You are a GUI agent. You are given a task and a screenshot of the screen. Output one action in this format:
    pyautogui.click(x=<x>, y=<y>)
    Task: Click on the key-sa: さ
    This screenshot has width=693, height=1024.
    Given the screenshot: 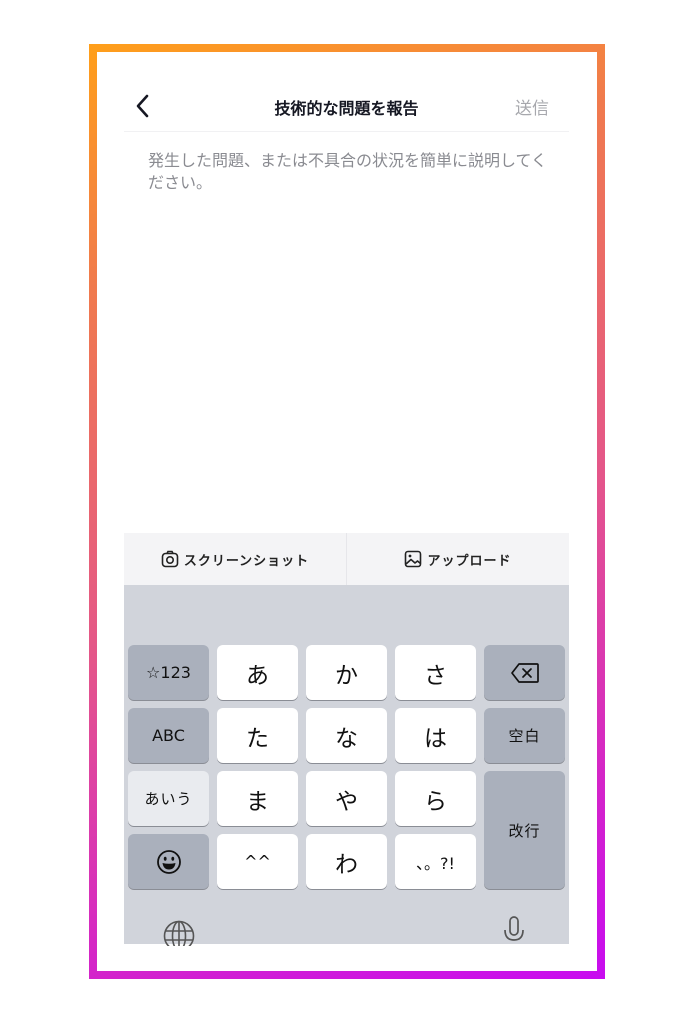 What is the action you would take?
    pyautogui.click(x=435, y=672)
    